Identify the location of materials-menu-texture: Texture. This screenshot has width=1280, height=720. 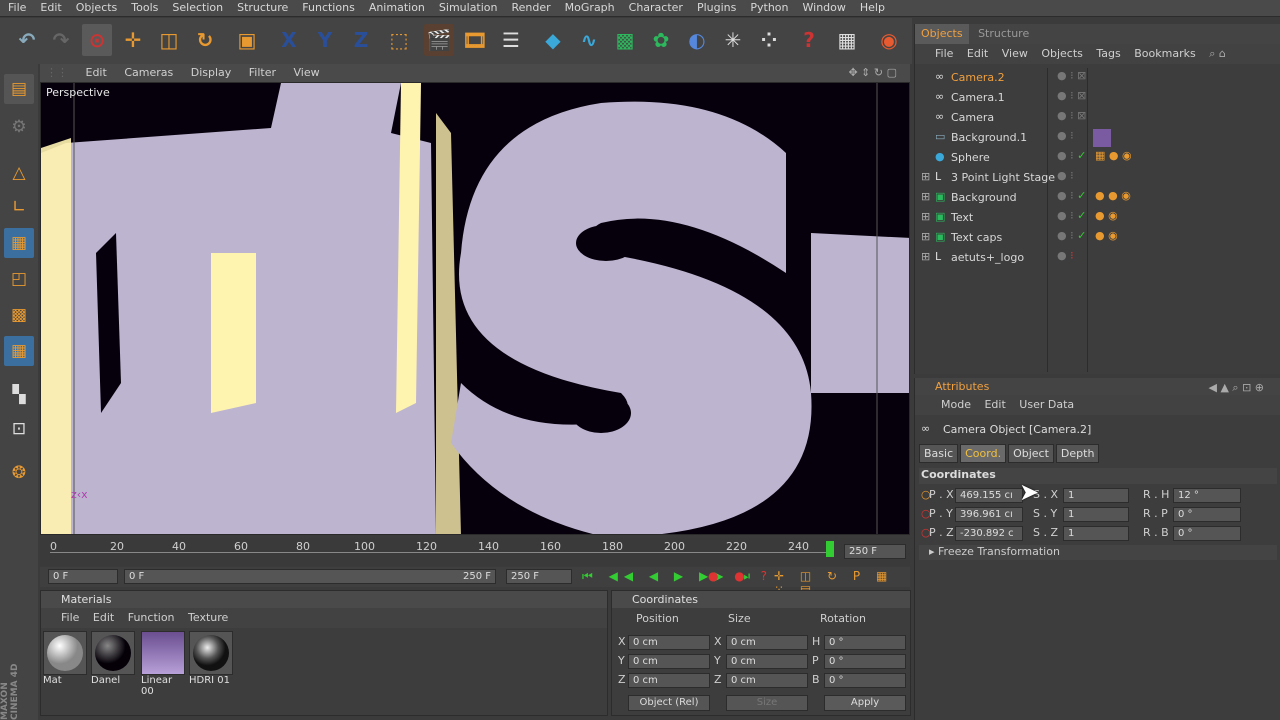
(208, 617).